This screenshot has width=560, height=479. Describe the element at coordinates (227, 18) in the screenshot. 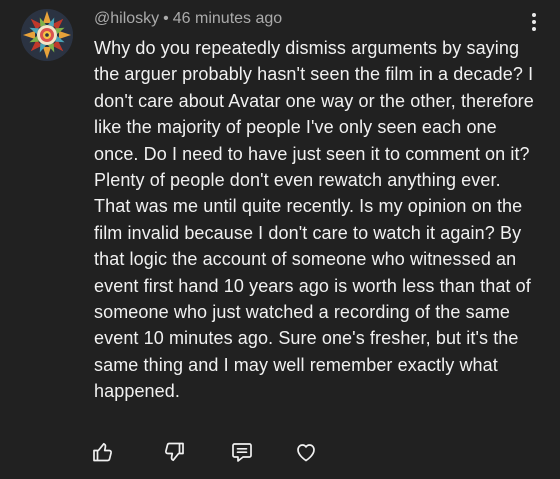

I see `timestamp: 46 minutes ago` at that location.